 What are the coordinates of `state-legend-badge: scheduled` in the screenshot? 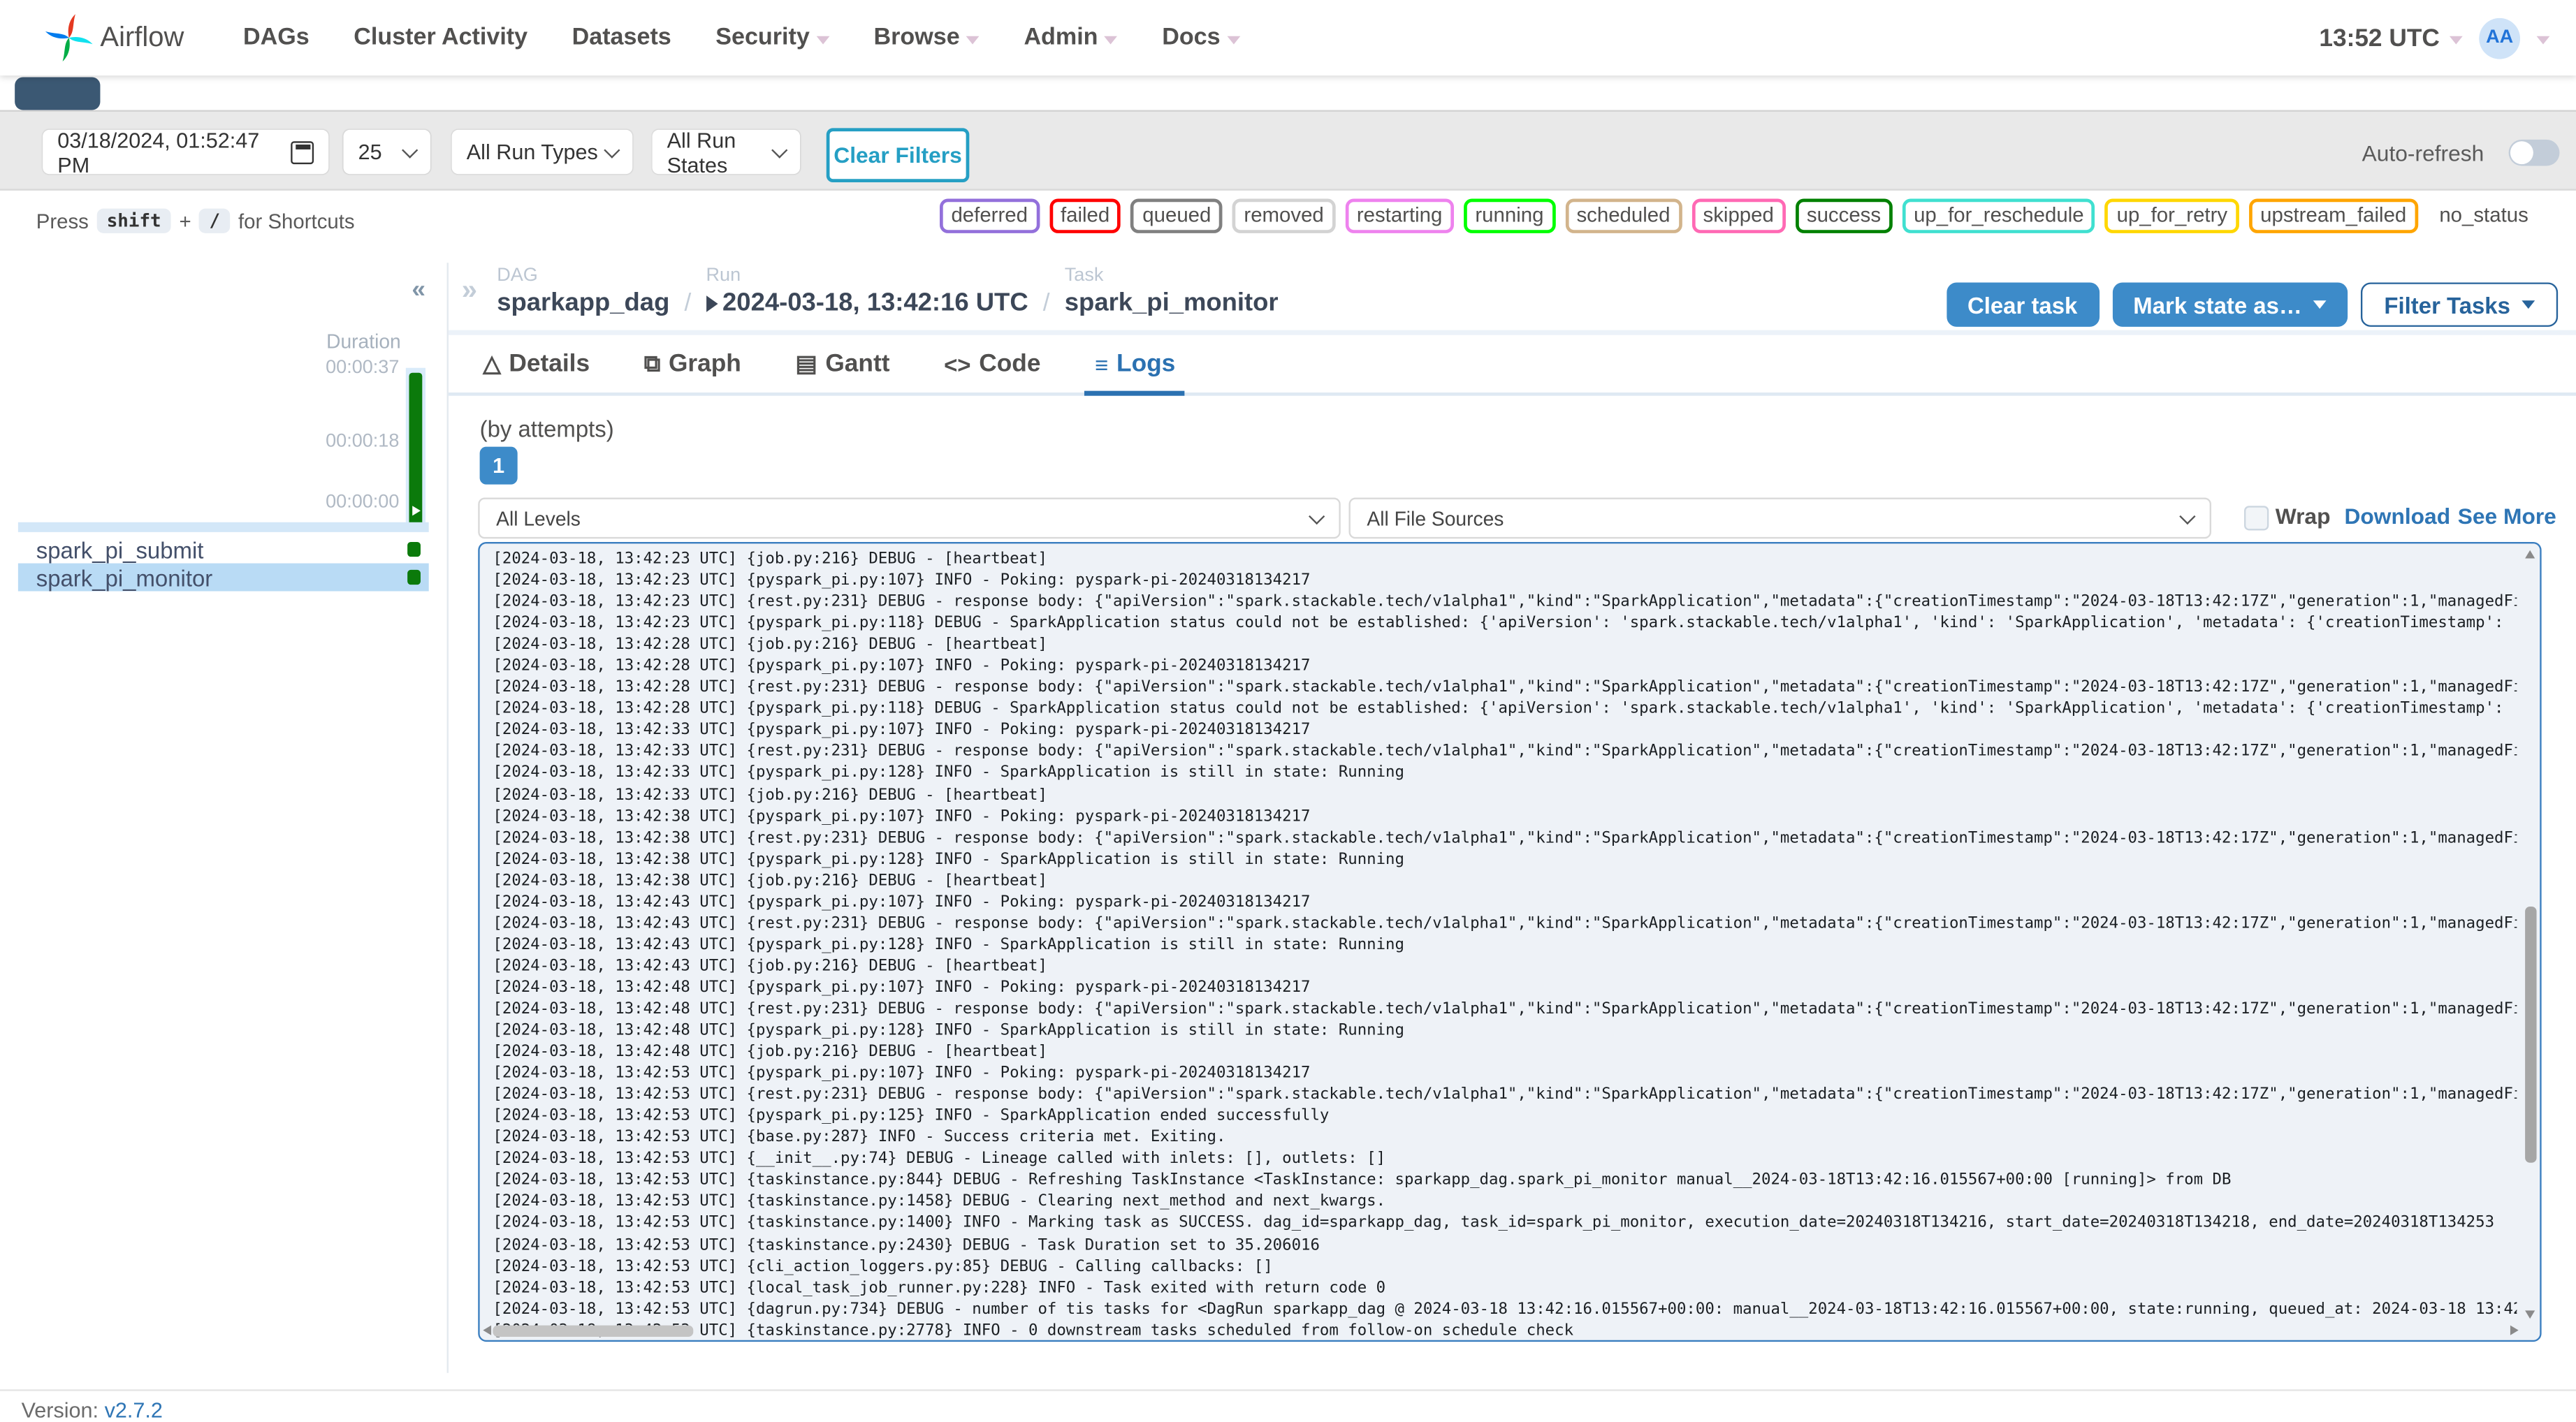 It's located at (1623, 215).